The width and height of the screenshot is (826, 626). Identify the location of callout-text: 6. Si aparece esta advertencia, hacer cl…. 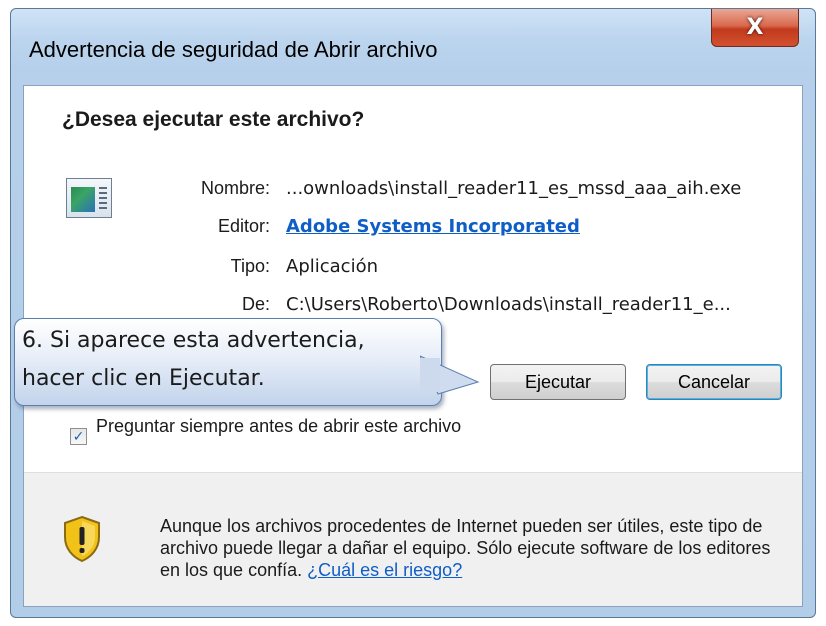
(227, 359).